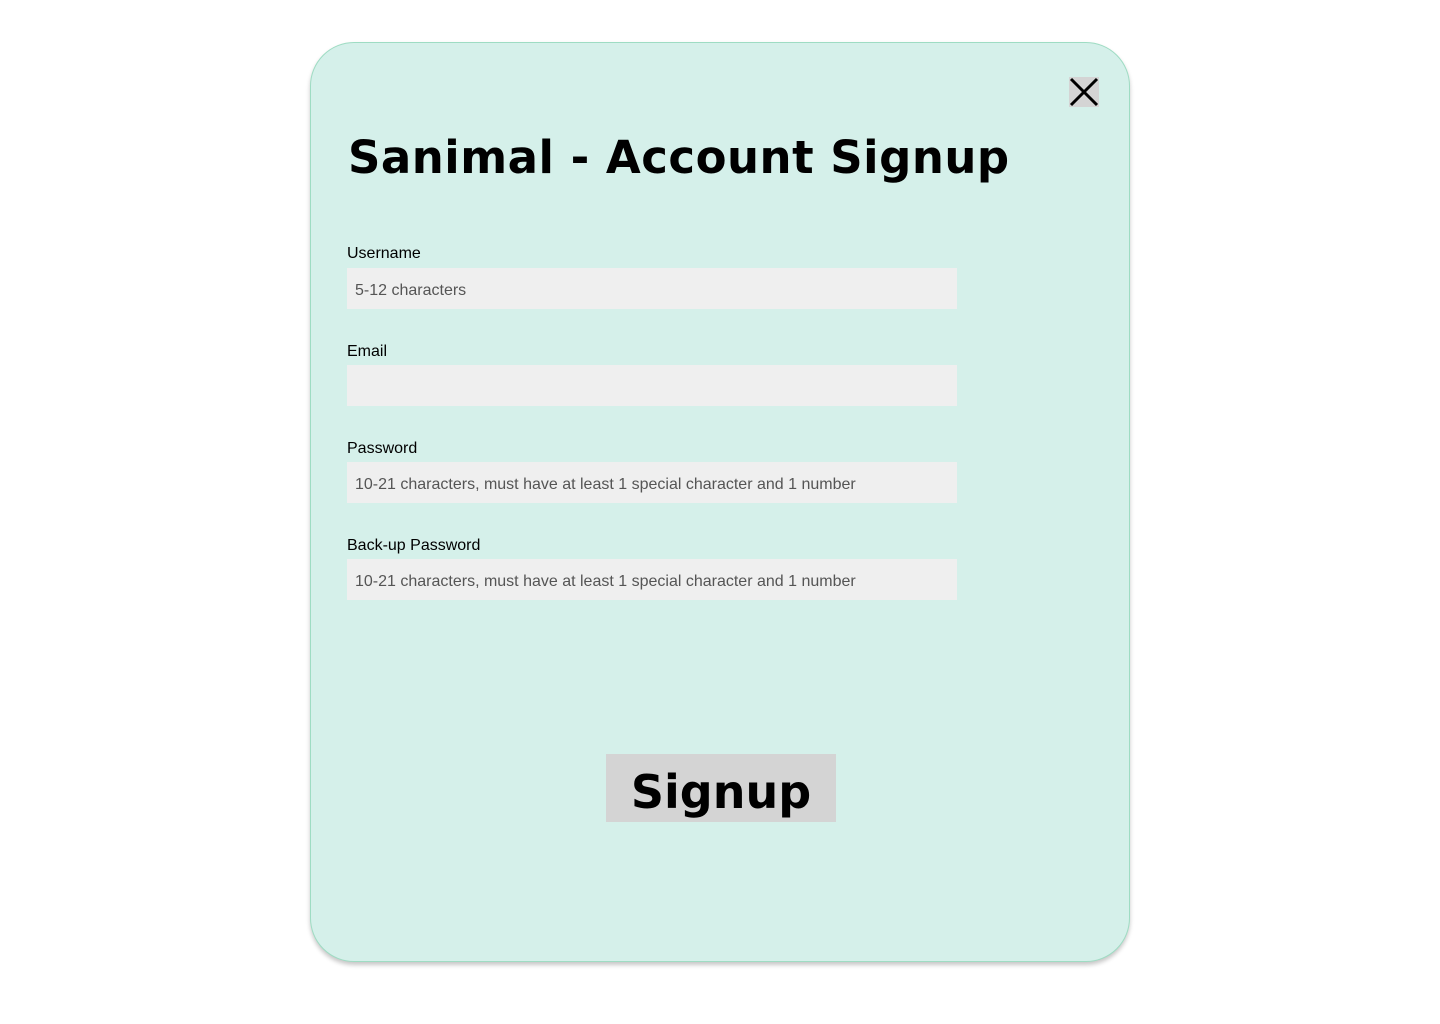 The width and height of the screenshot is (1440, 1024). I want to click on page-title: Sanimal - Account Signup, so click(679, 157).